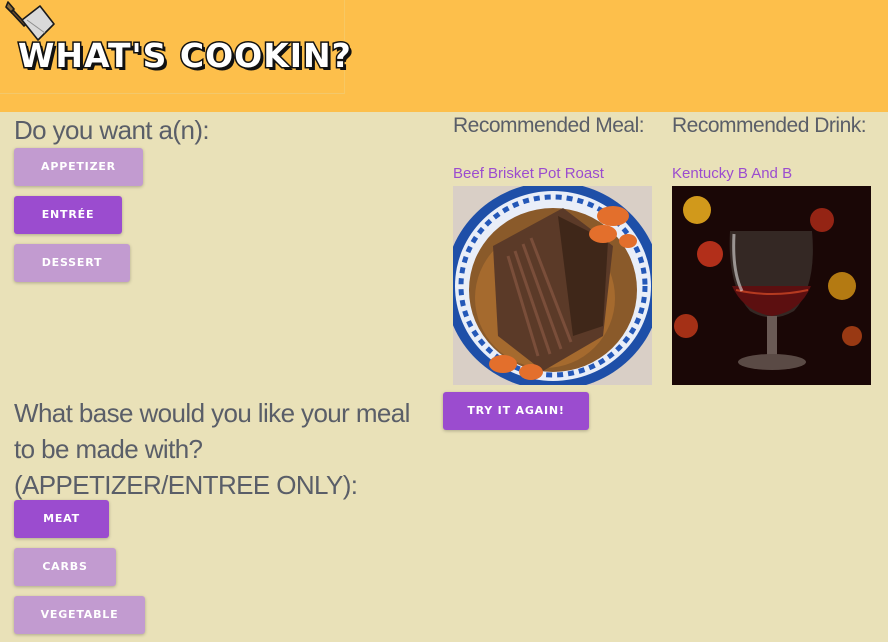 This screenshot has height=642, width=888. What do you see at coordinates (549, 125) in the screenshot?
I see `recommended-meal-heading: Recommended Meal:` at bounding box center [549, 125].